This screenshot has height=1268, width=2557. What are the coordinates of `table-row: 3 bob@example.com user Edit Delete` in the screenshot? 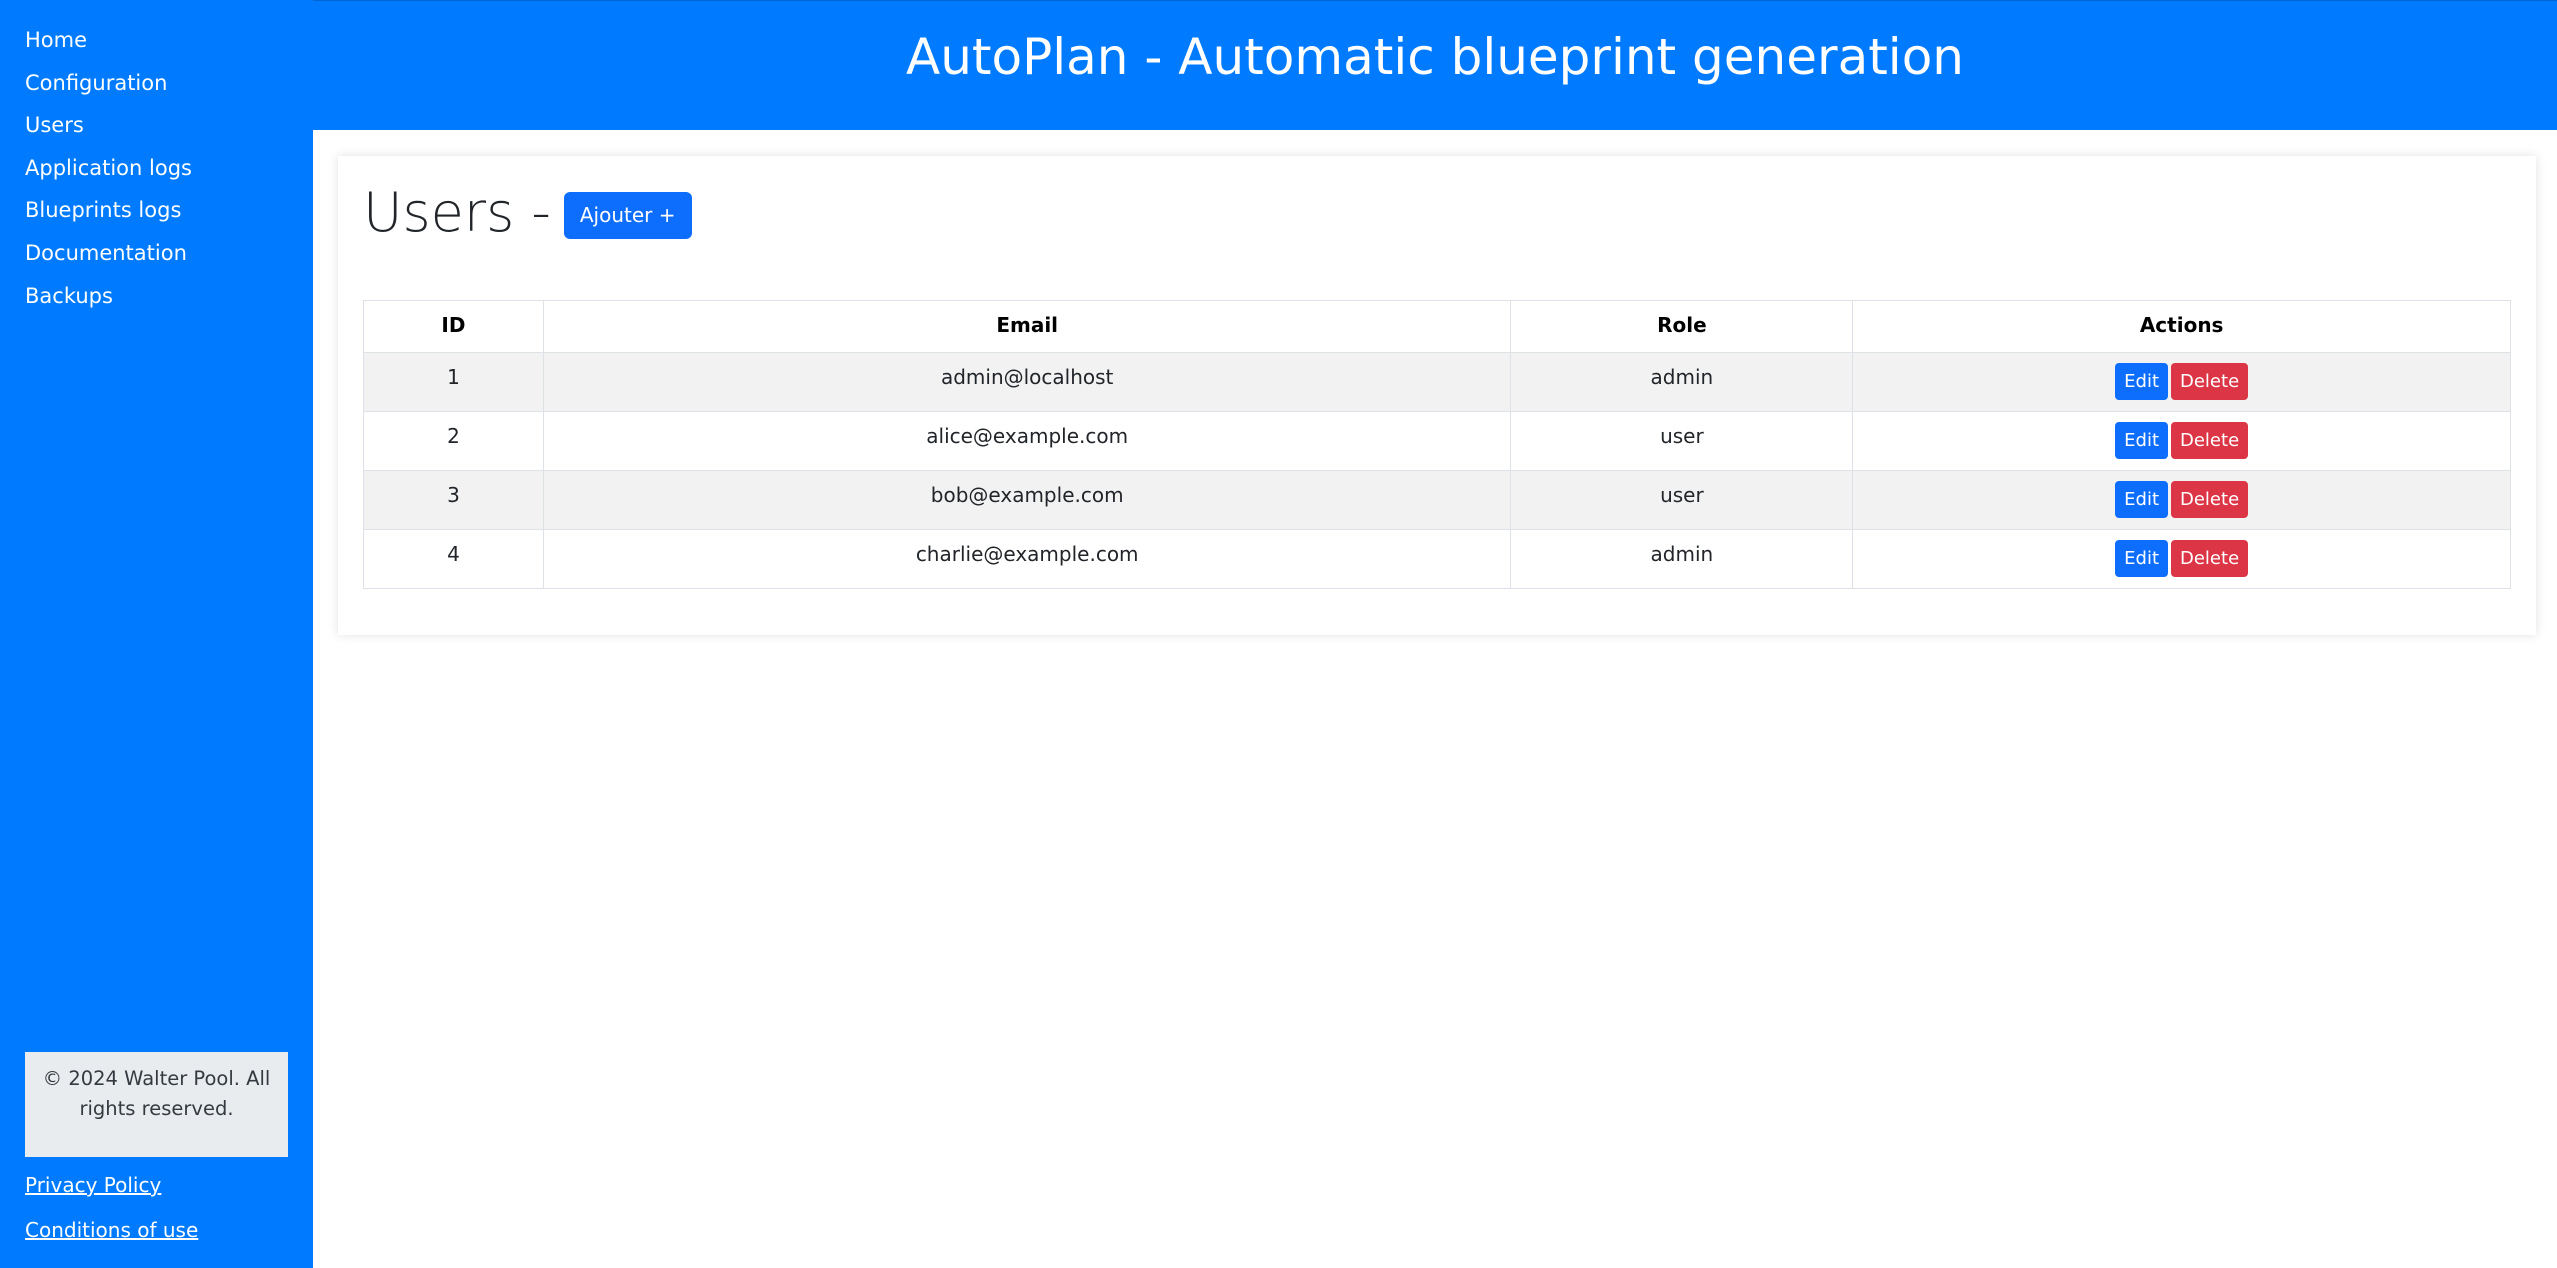 It's located at (1437, 500).